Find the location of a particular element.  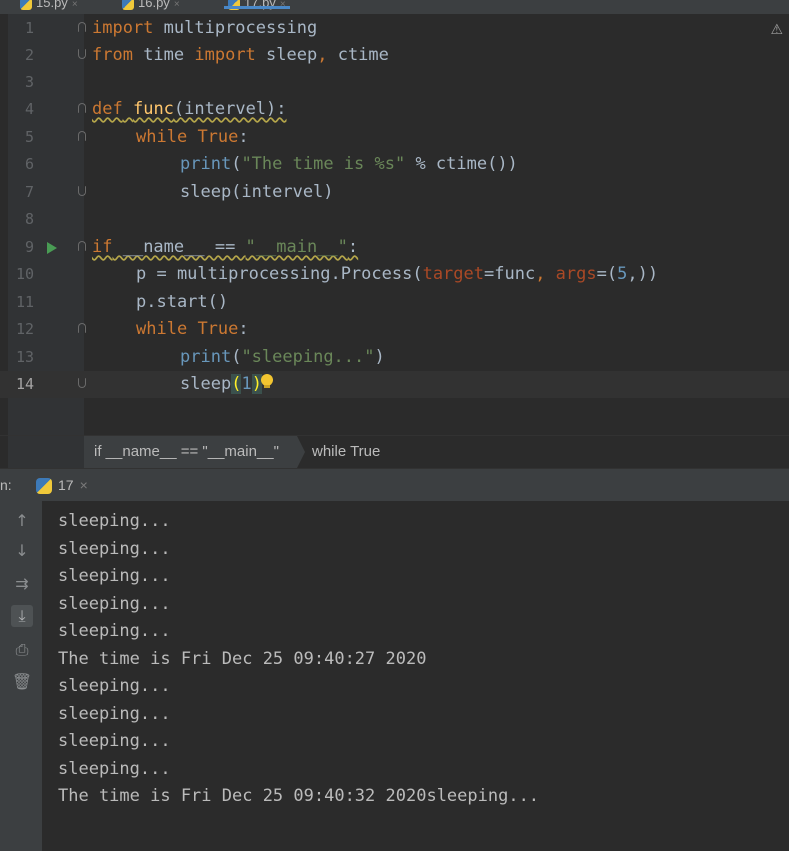

code-line-9: 9 if __name__ == "__main__": is located at coordinates (394, 247).